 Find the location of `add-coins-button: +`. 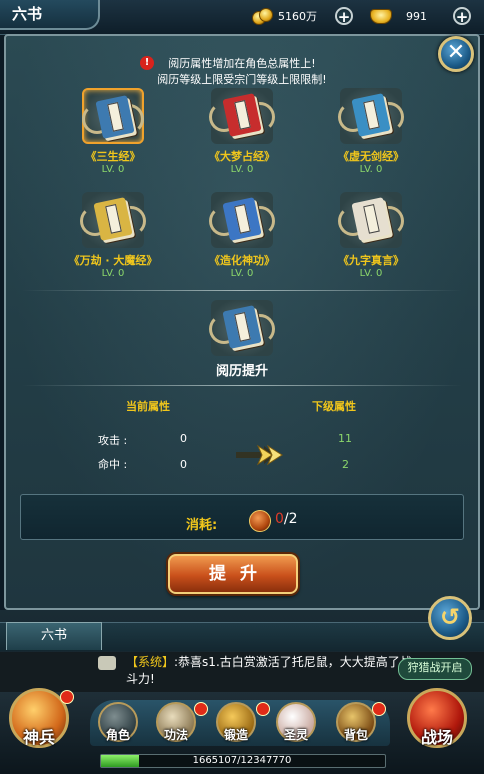

add-coins-button: + is located at coordinates (344, 16).